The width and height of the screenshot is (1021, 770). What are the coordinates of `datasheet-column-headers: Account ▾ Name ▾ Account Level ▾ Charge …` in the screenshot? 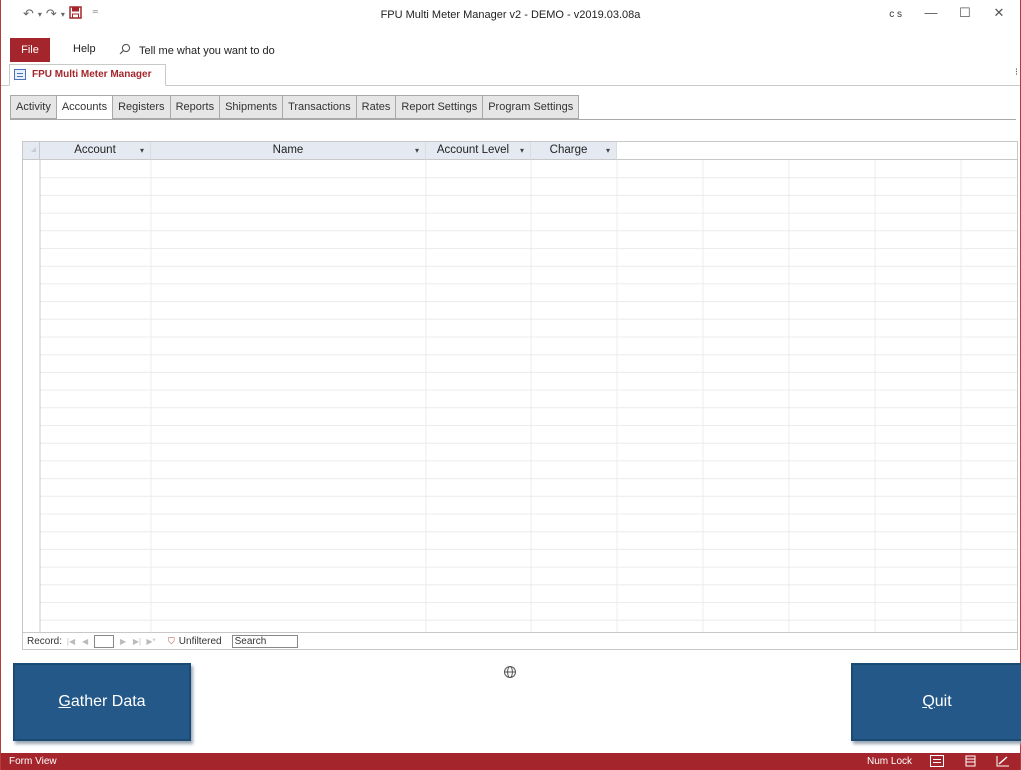 It's located at (520, 151).